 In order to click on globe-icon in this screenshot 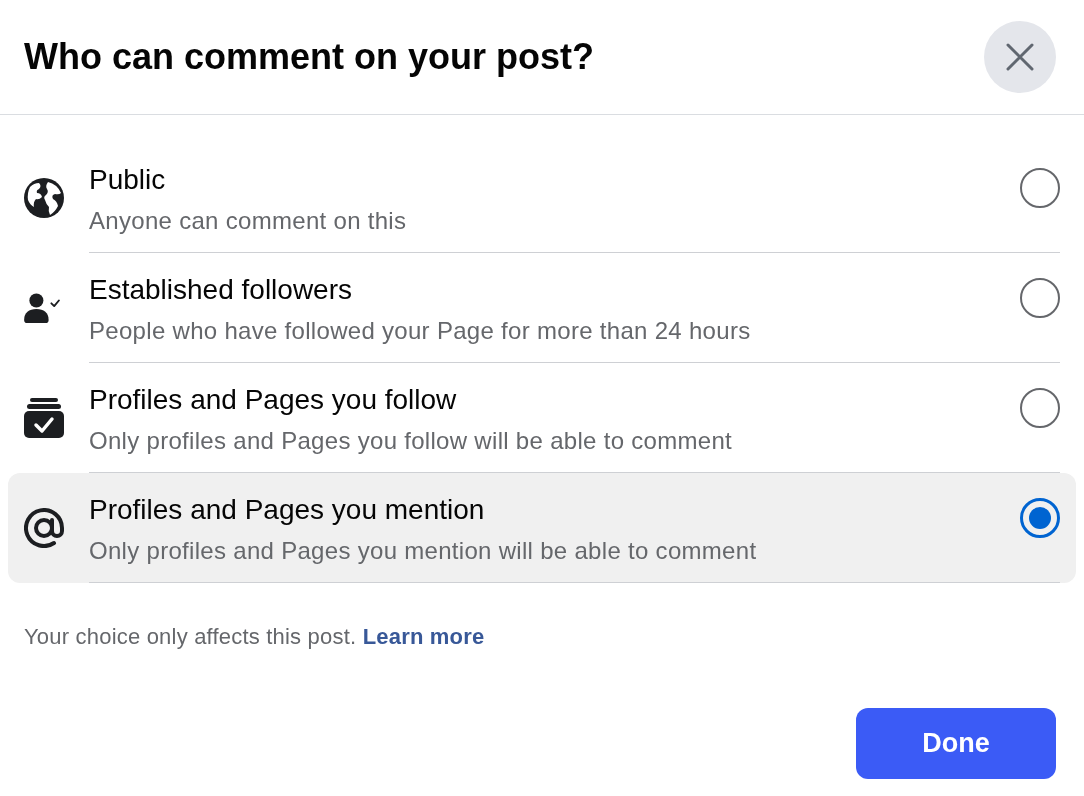, I will do `click(44, 198)`.